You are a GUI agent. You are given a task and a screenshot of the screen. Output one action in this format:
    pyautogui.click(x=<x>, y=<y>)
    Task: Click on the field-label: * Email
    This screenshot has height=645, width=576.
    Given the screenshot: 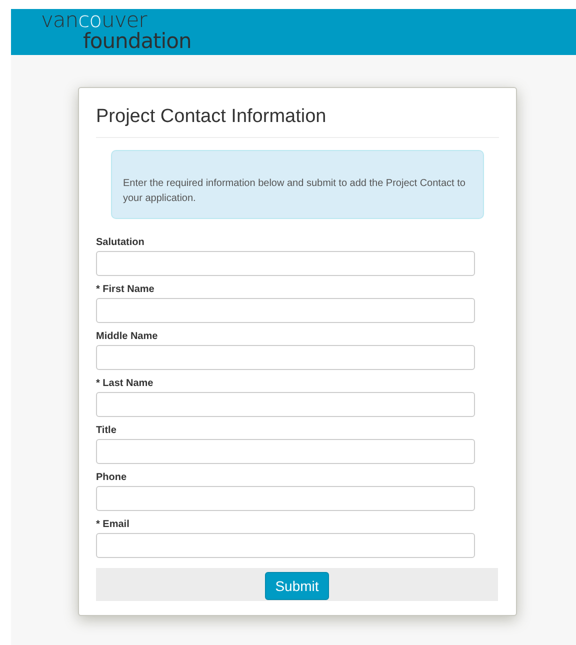 What is the action you would take?
    pyautogui.click(x=113, y=524)
    